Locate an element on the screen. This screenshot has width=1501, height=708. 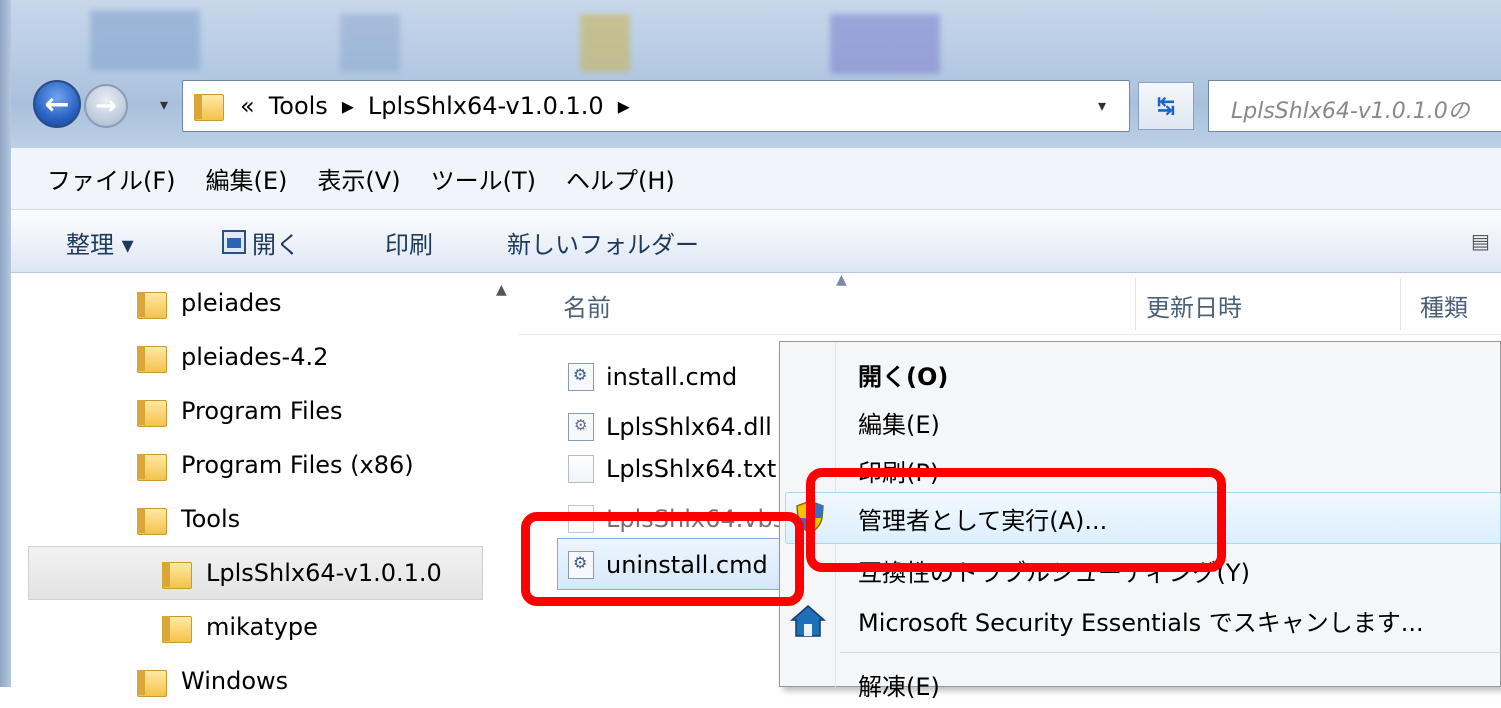
context-menu-separator is located at coordinates (1170, 652).